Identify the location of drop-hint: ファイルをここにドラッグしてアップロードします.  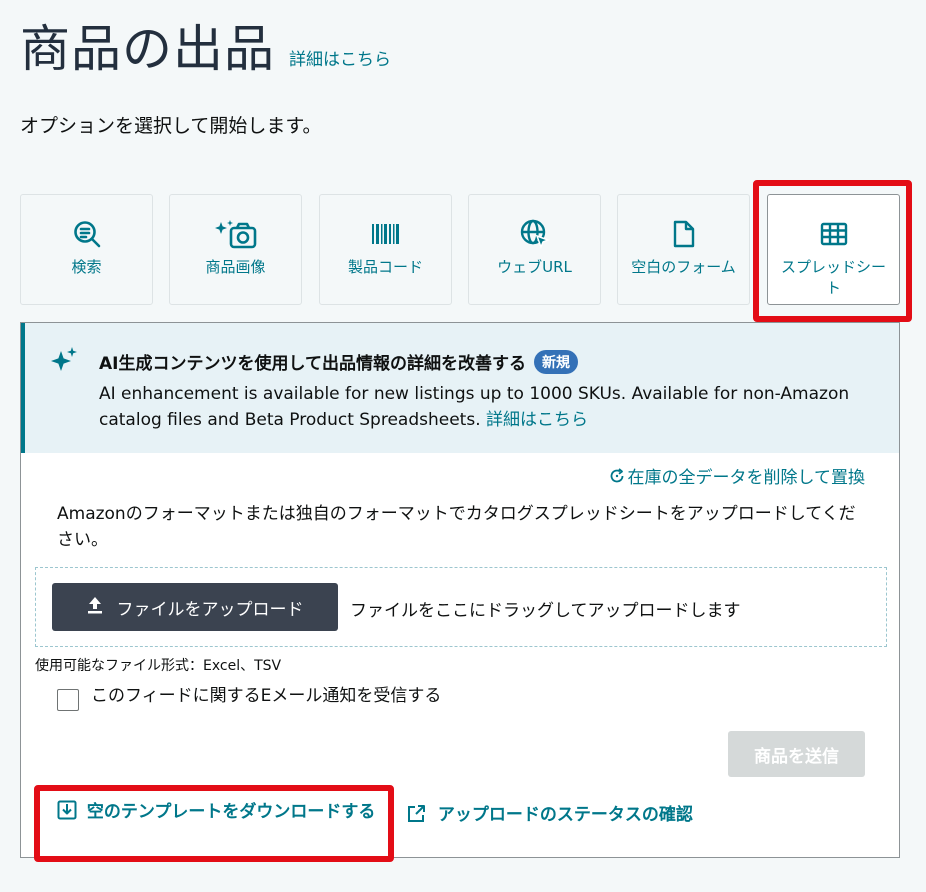
(545, 611).